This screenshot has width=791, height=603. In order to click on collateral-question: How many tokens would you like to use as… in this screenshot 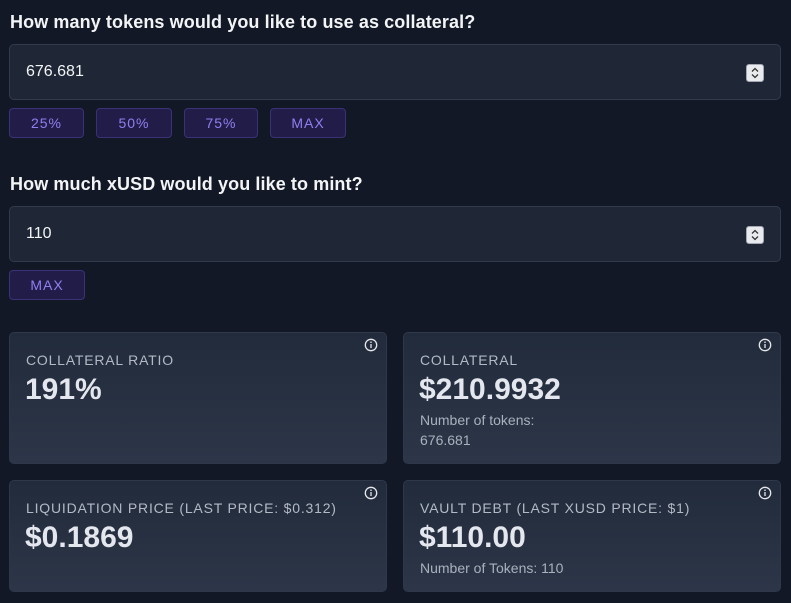, I will do `click(243, 22)`.